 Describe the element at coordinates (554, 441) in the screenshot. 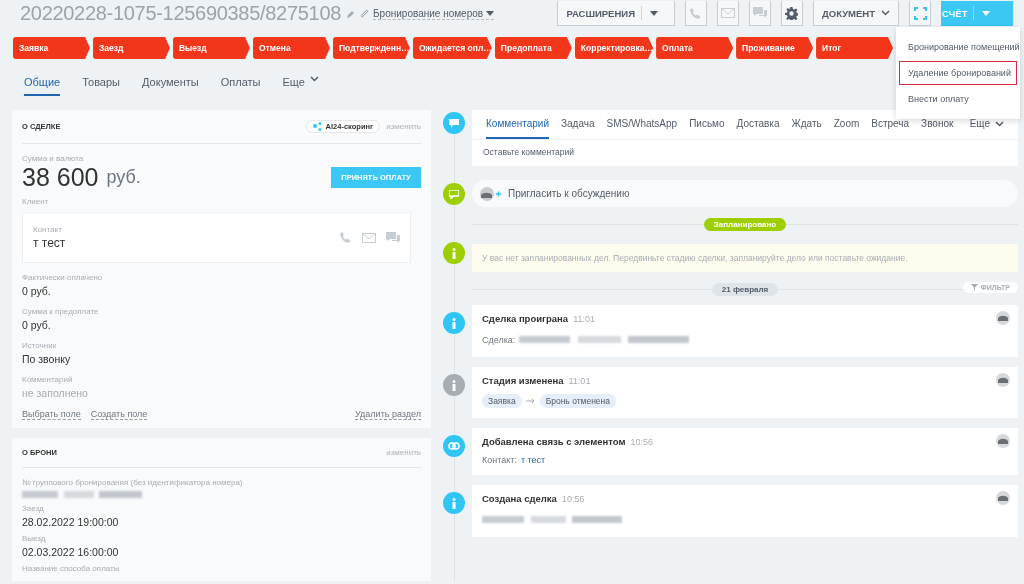

I see `event-title: Добавлена связь с элементом` at that location.